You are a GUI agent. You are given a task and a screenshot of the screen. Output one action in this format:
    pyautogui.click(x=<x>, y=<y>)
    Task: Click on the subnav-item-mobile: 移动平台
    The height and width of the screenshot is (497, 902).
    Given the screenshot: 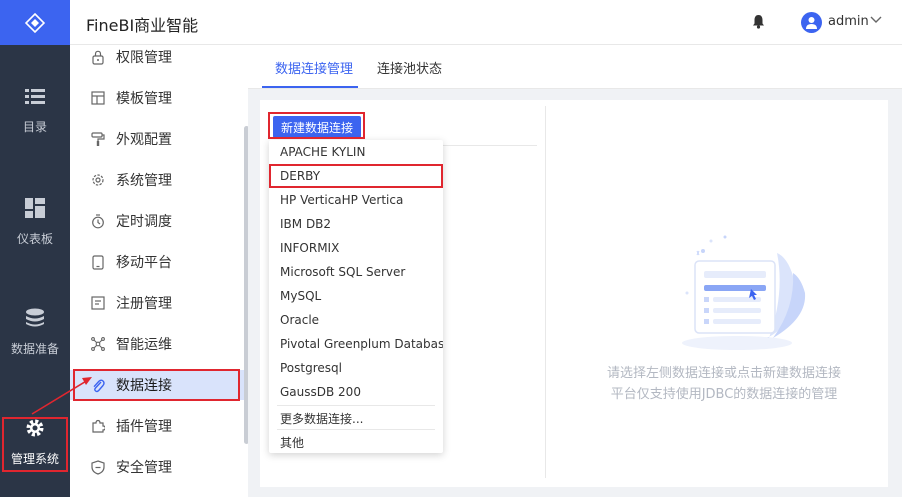 What is the action you would take?
    pyautogui.click(x=159, y=262)
    